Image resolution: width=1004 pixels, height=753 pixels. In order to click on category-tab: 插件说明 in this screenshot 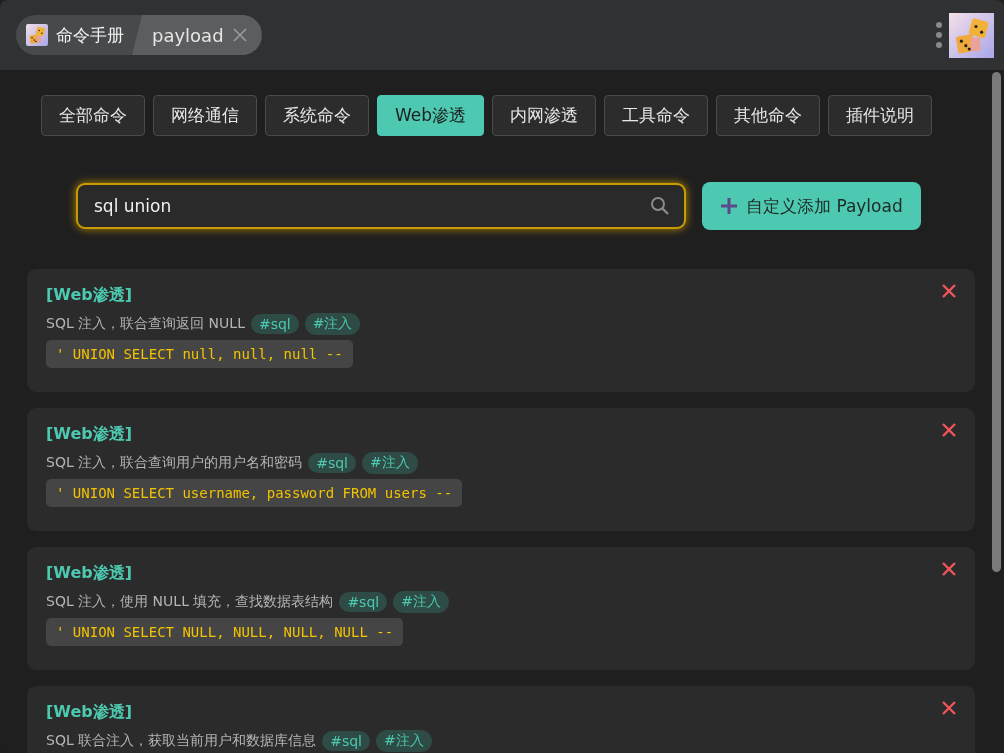, I will do `click(880, 115)`.